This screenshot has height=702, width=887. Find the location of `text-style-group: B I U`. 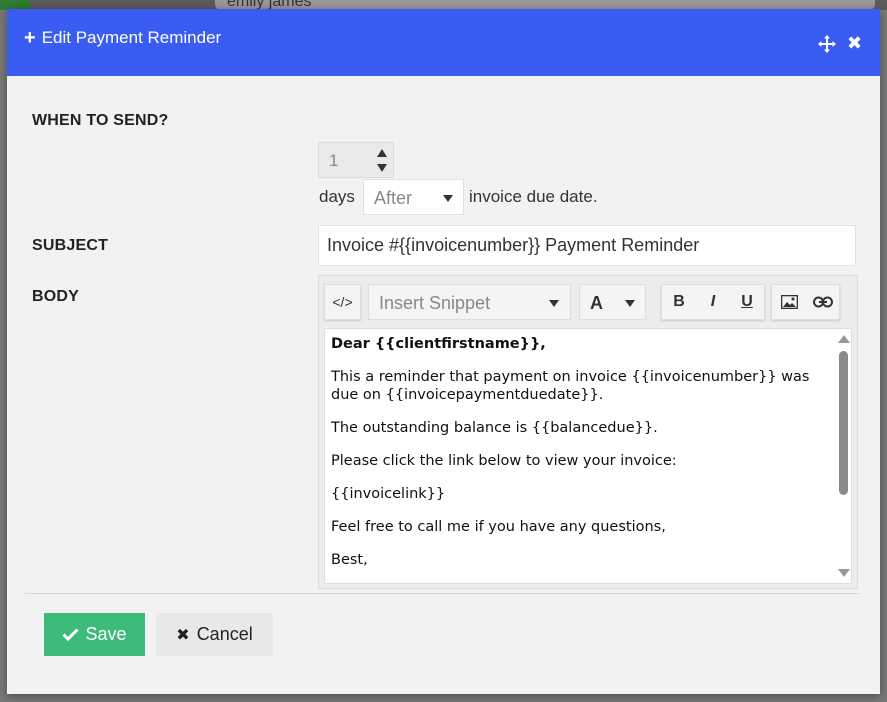

text-style-group: B I U is located at coordinates (713, 302).